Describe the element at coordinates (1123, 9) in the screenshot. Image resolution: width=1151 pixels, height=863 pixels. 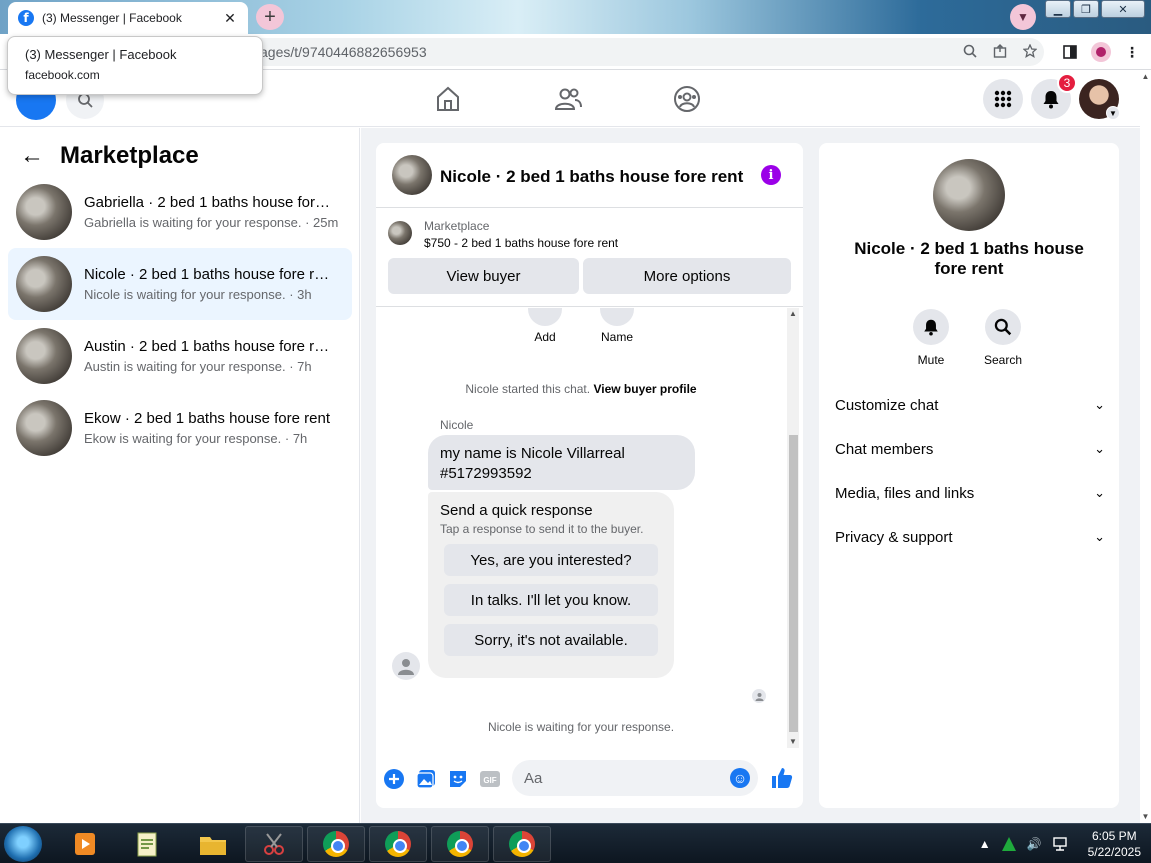
I see `window-close-icon: ✕` at that location.